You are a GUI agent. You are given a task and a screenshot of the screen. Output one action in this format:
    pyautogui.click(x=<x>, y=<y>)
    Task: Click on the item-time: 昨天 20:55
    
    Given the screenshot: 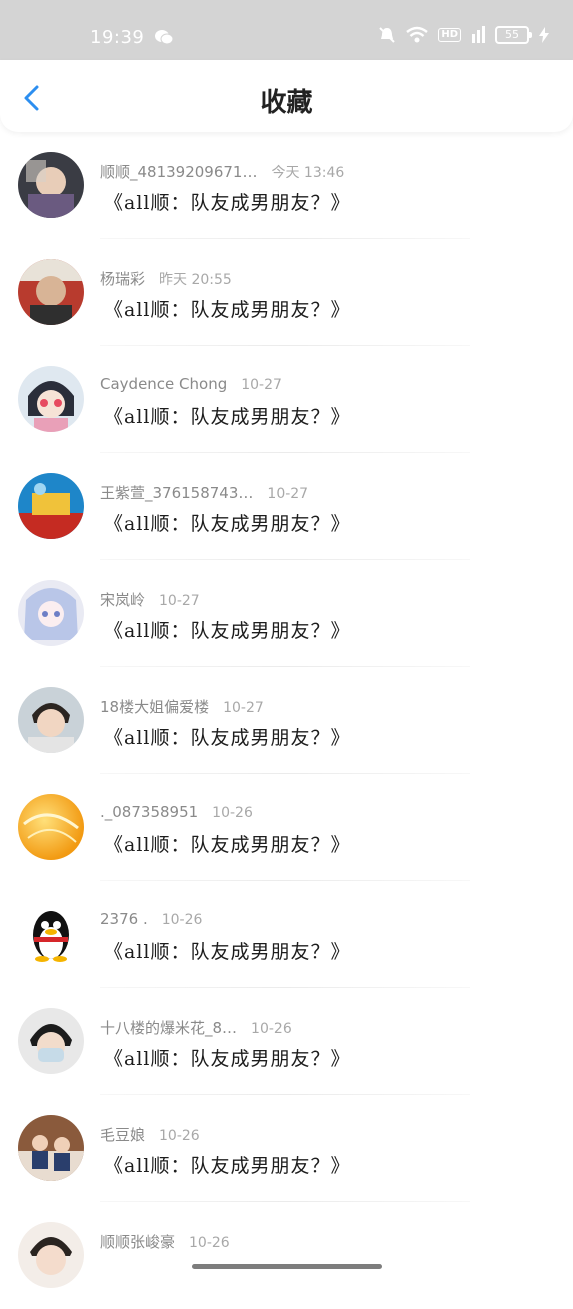 What is the action you would take?
    pyautogui.click(x=195, y=280)
    